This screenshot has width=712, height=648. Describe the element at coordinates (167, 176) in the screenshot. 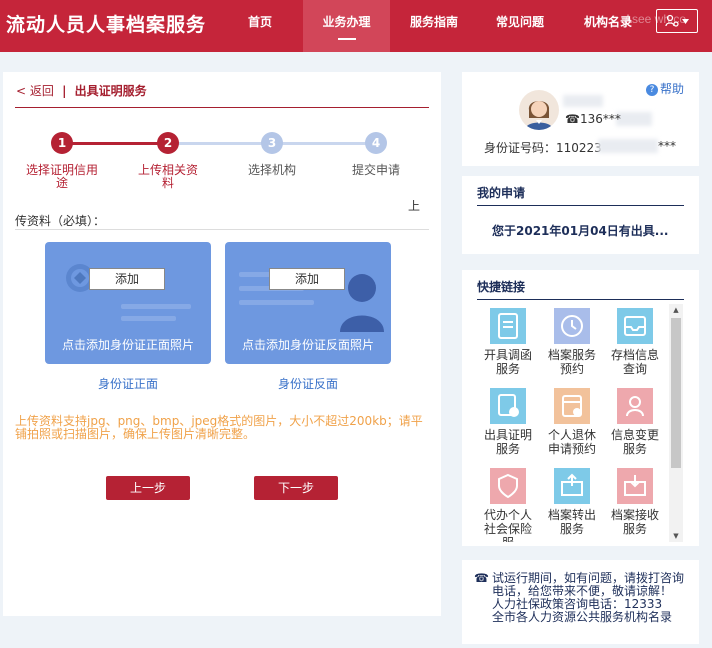

I see `step-2-label: 上传相关资料` at that location.